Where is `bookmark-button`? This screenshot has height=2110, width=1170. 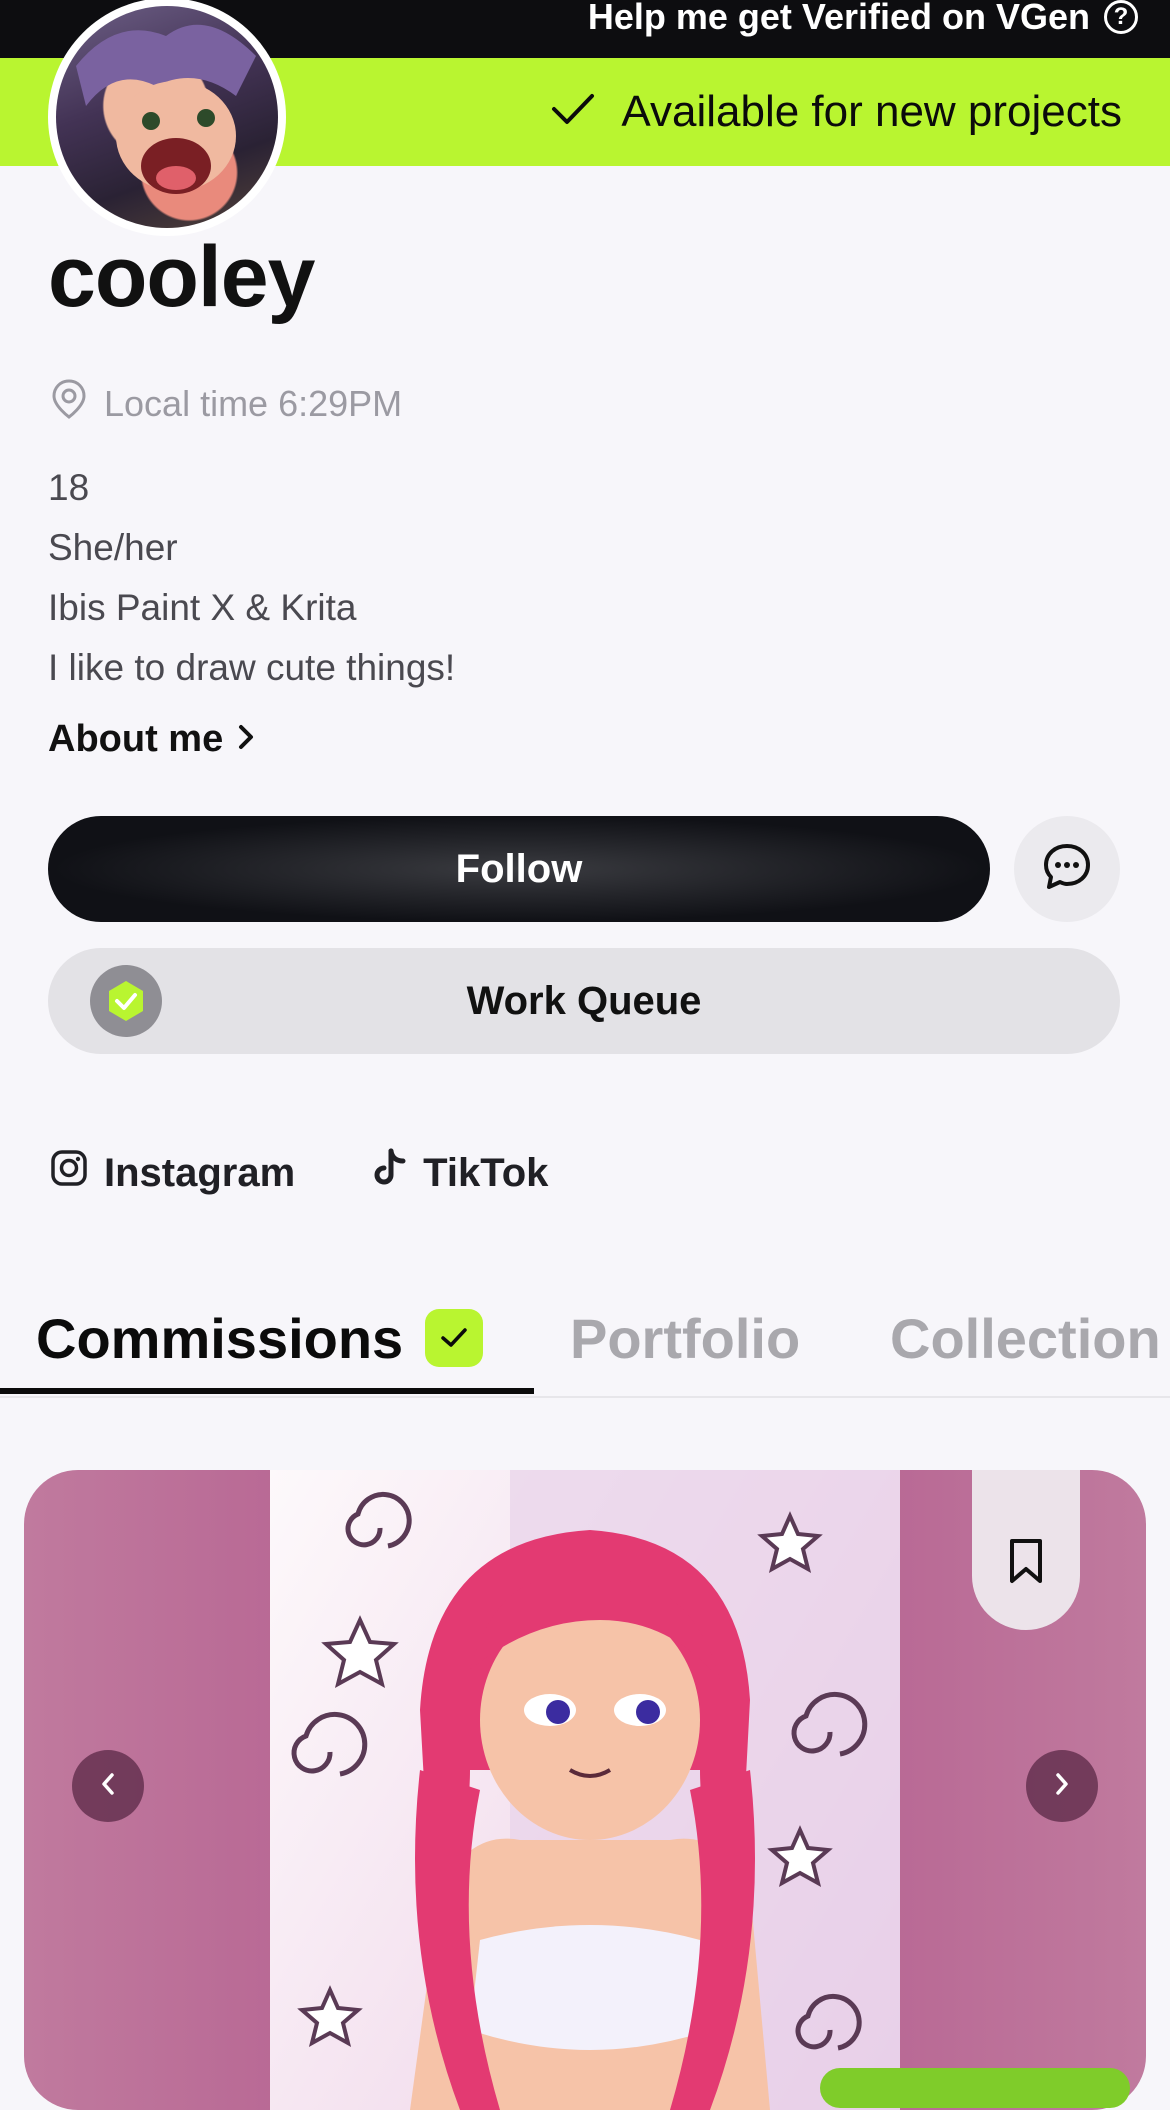
bookmark-button is located at coordinates (1026, 1550).